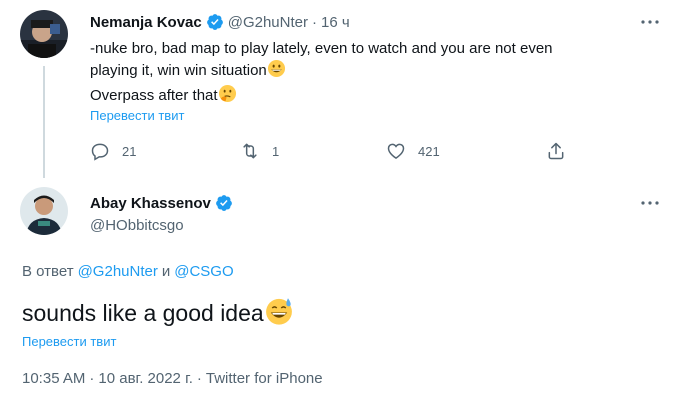  I want to click on reply-and: и, so click(166, 271).